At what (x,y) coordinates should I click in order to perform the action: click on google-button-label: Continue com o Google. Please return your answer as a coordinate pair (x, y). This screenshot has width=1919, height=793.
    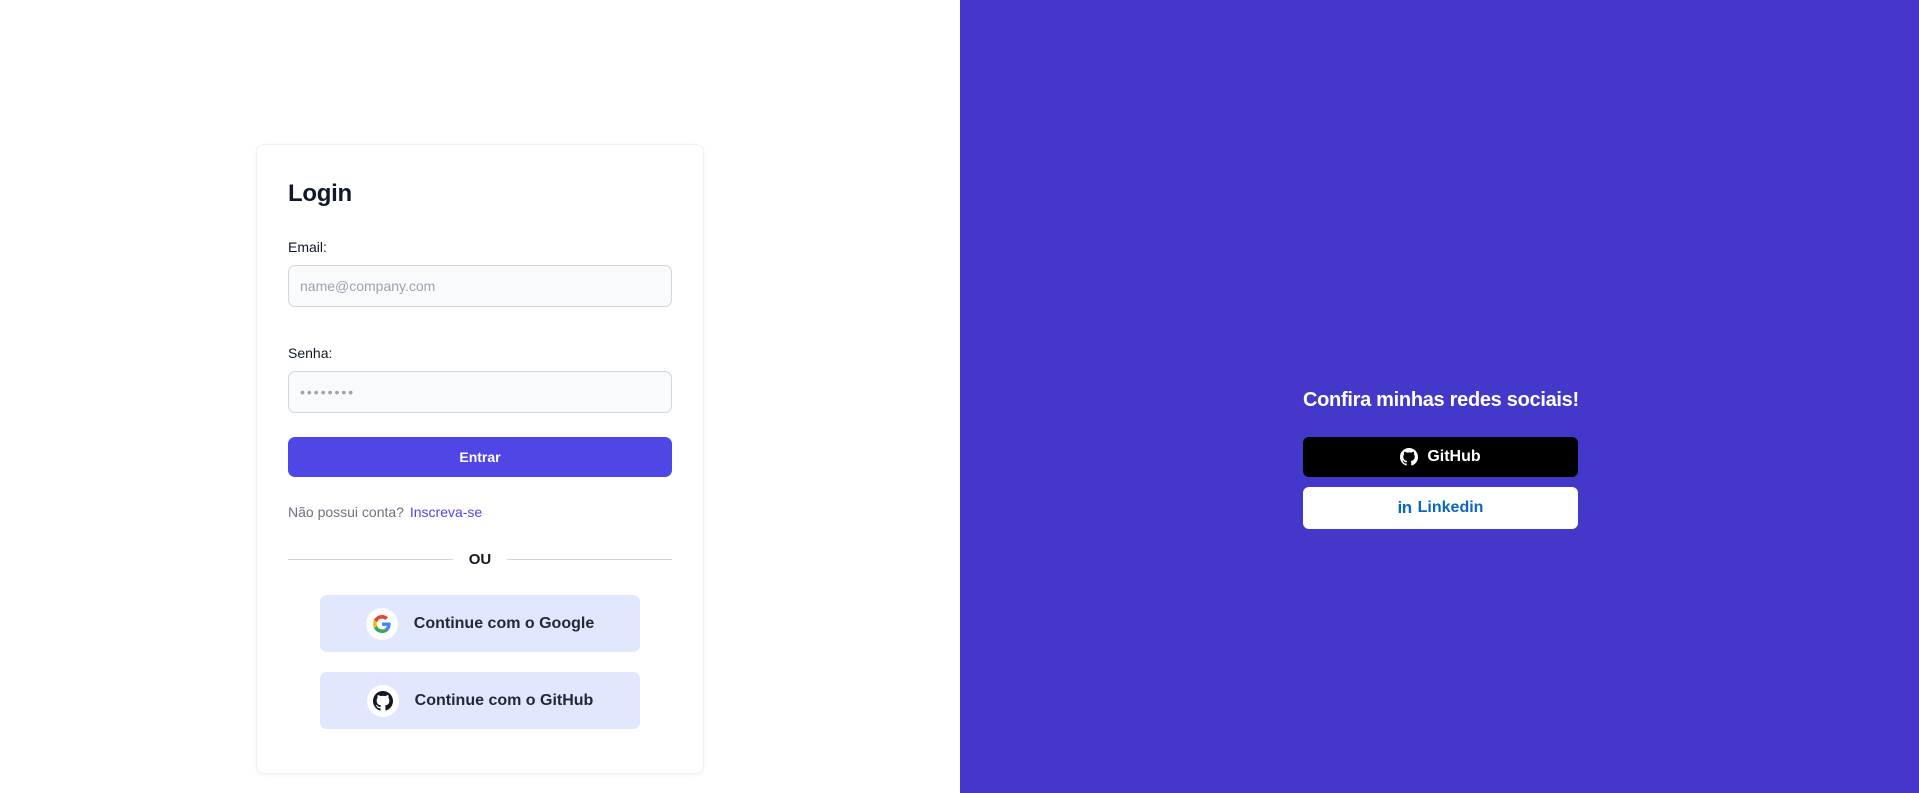
    Looking at the image, I should click on (504, 623).